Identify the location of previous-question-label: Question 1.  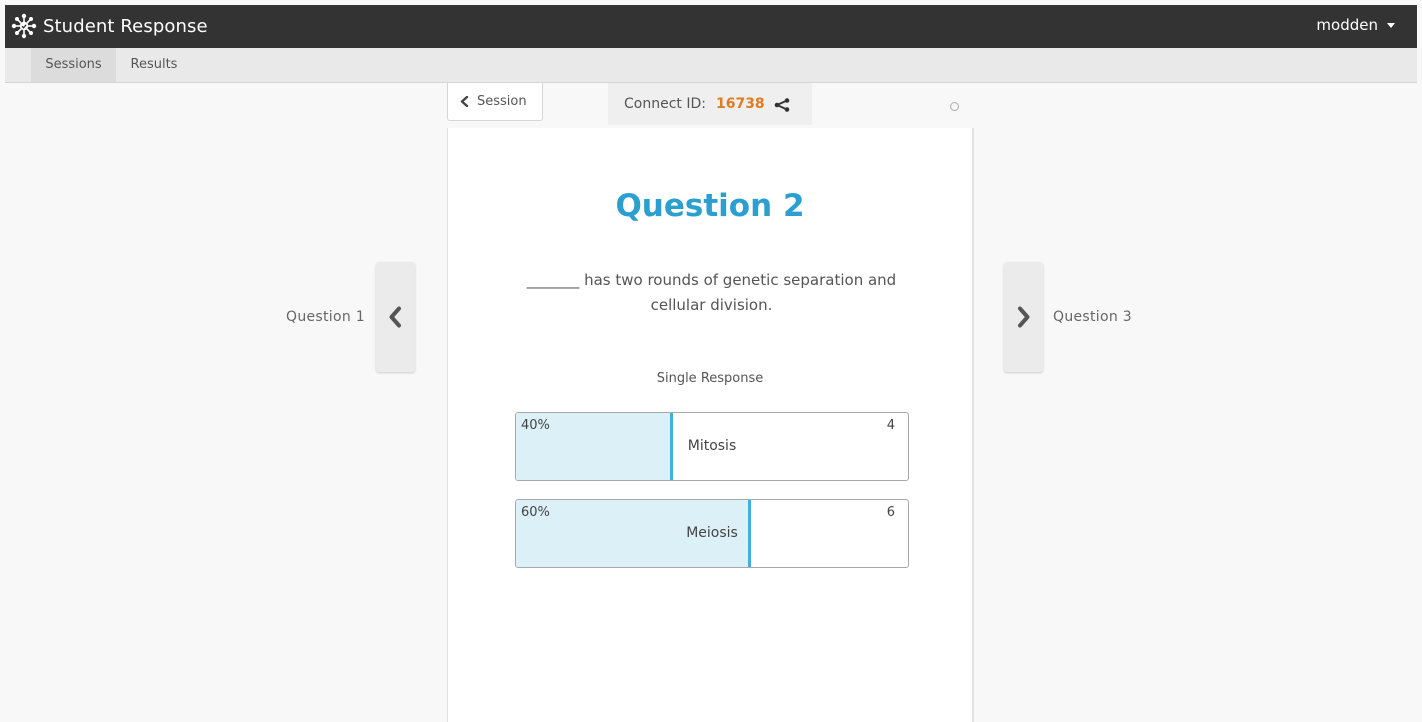
(325, 317).